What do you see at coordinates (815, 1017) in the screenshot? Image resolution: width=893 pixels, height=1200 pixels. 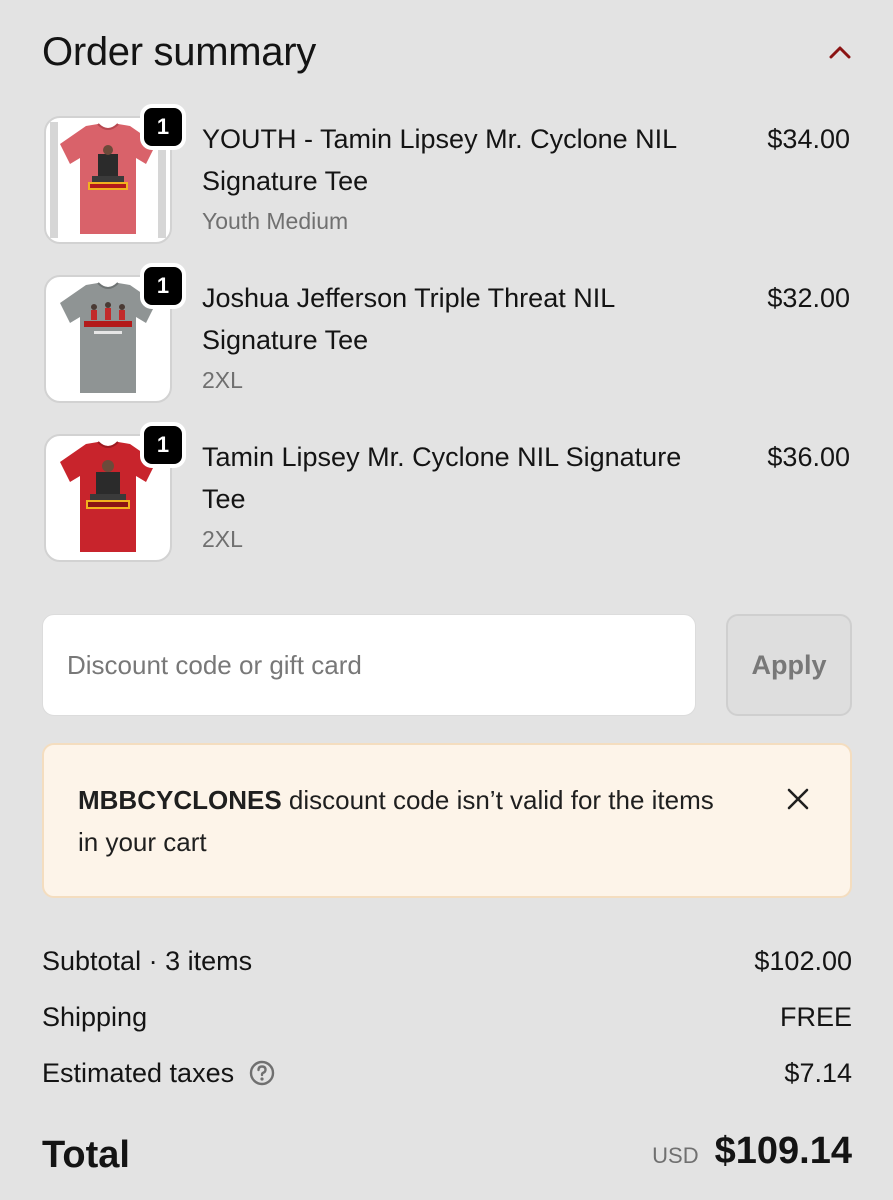 I see `shipping-value: FREE` at bounding box center [815, 1017].